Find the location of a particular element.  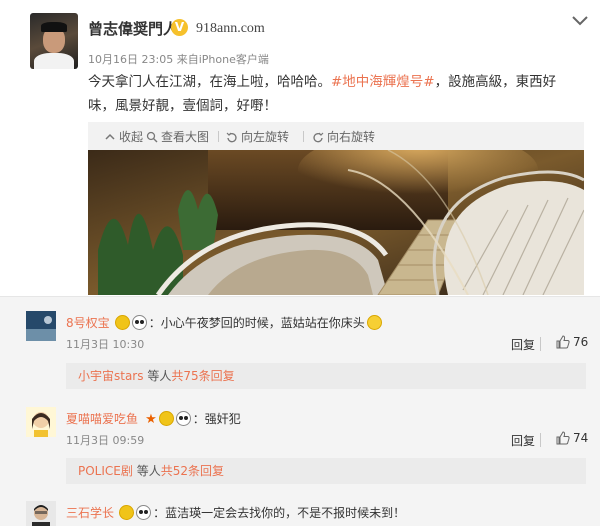

sub-reply-user: POLICE剧 is located at coordinates (105, 471).